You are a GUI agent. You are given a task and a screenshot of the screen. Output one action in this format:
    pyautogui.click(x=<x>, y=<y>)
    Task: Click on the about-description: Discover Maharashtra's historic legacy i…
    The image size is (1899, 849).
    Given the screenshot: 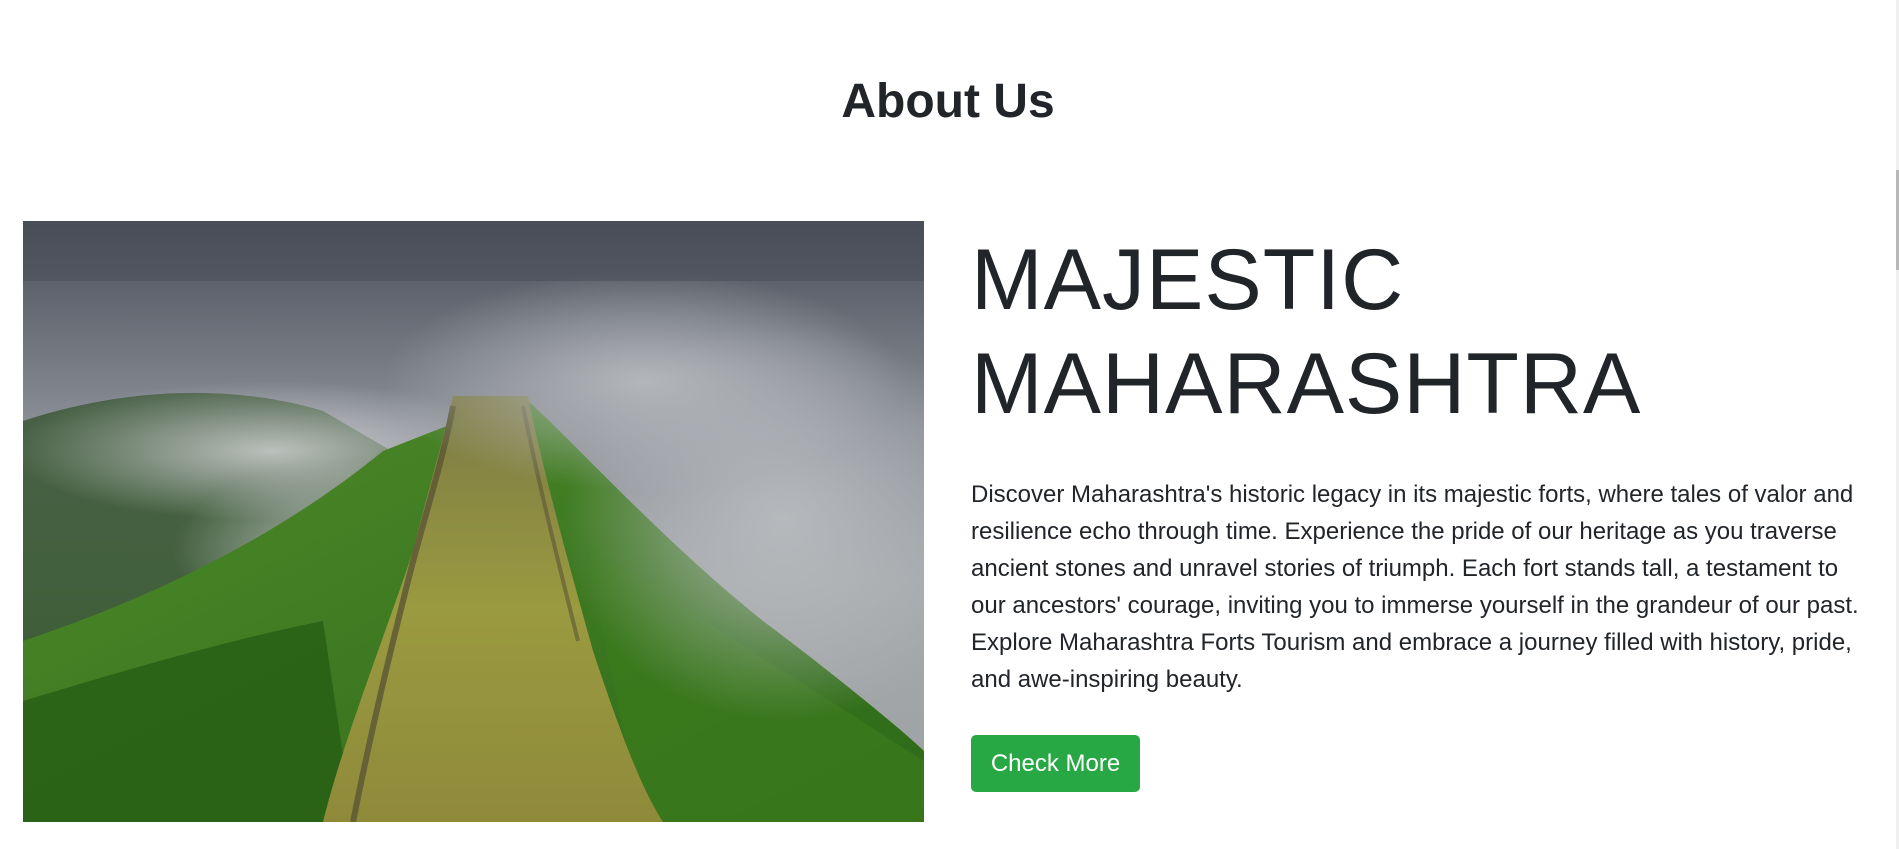 What is the action you would take?
    pyautogui.click(x=1415, y=587)
    